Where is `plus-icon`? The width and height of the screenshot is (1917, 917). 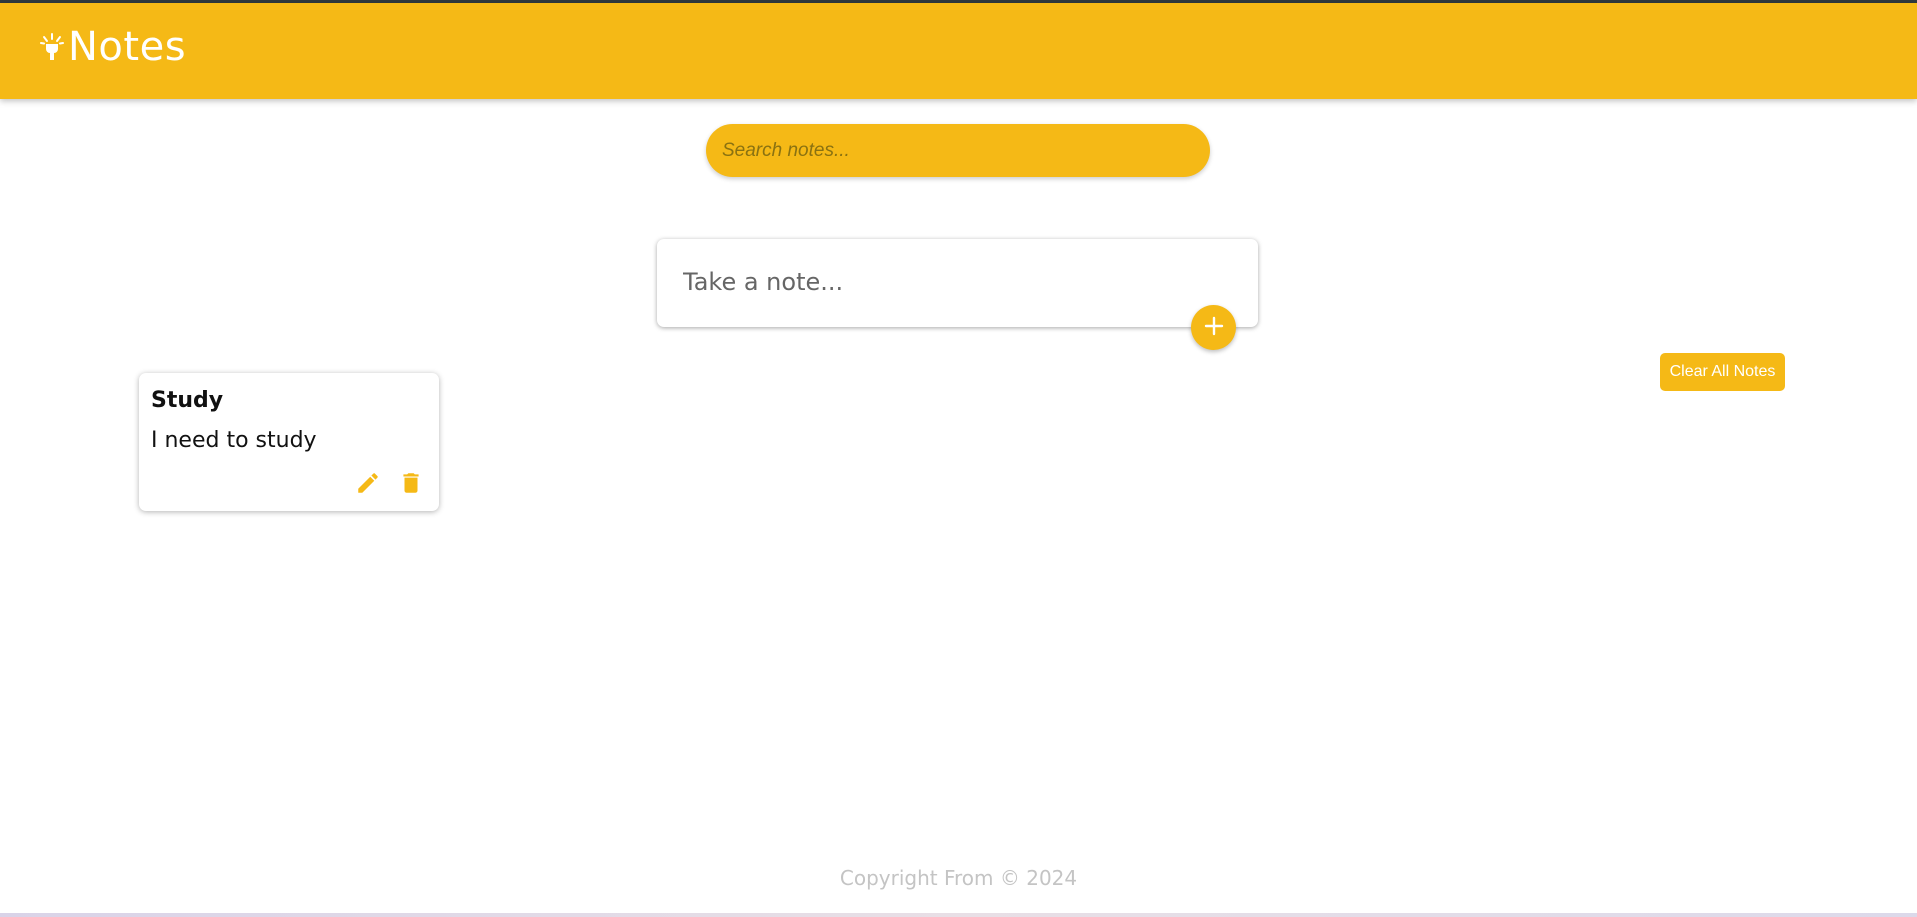 plus-icon is located at coordinates (1214, 327).